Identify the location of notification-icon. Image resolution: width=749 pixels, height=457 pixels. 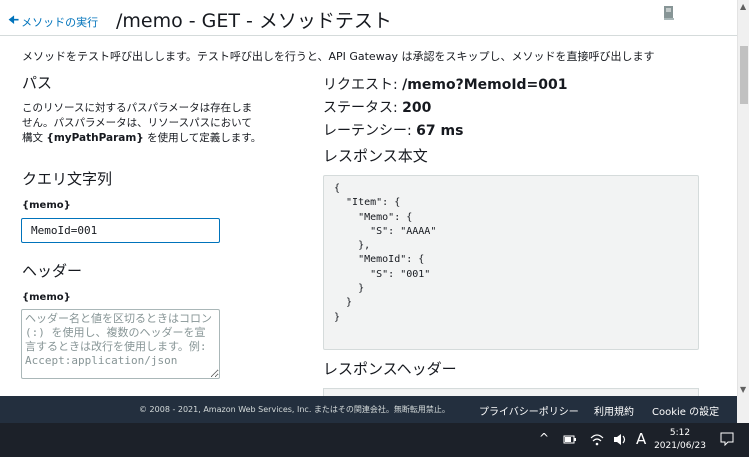
(727, 439).